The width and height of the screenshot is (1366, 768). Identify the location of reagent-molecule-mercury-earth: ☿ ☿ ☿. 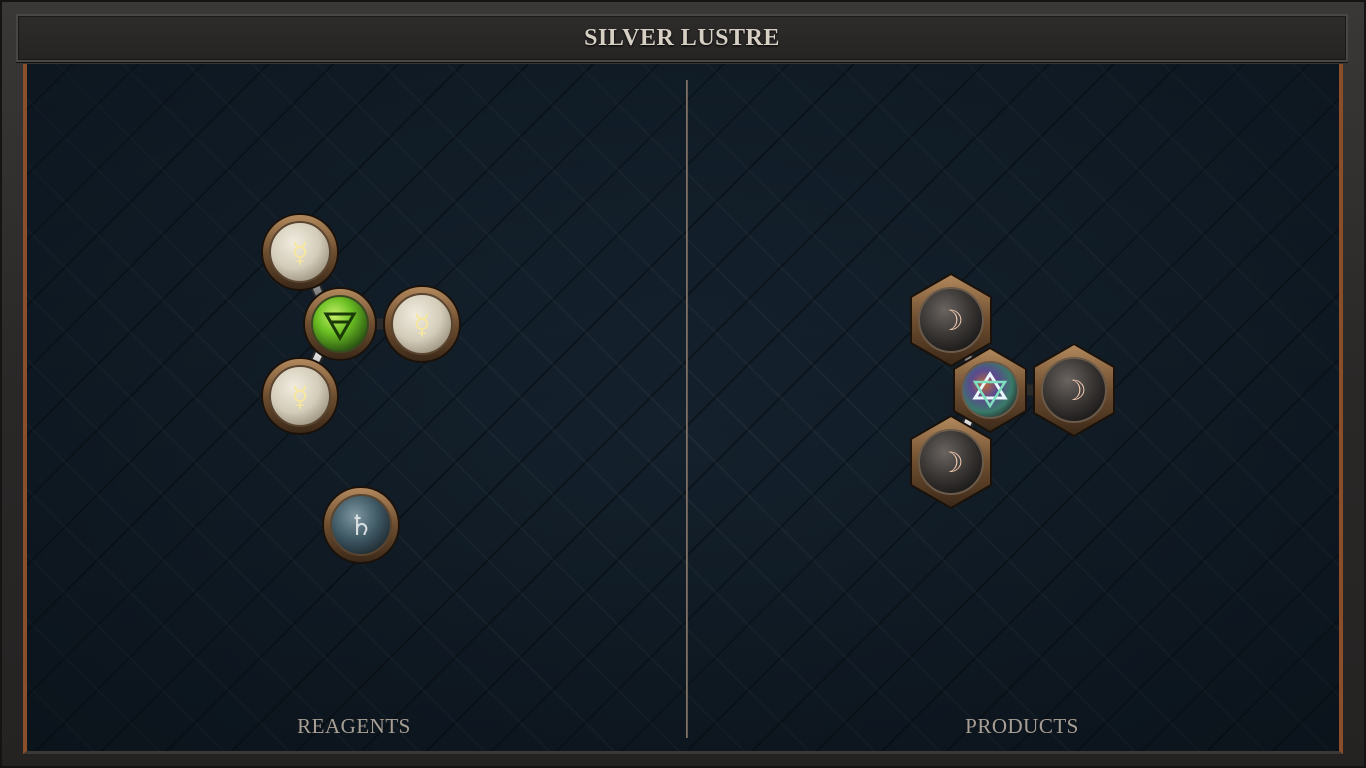
(361, 324).